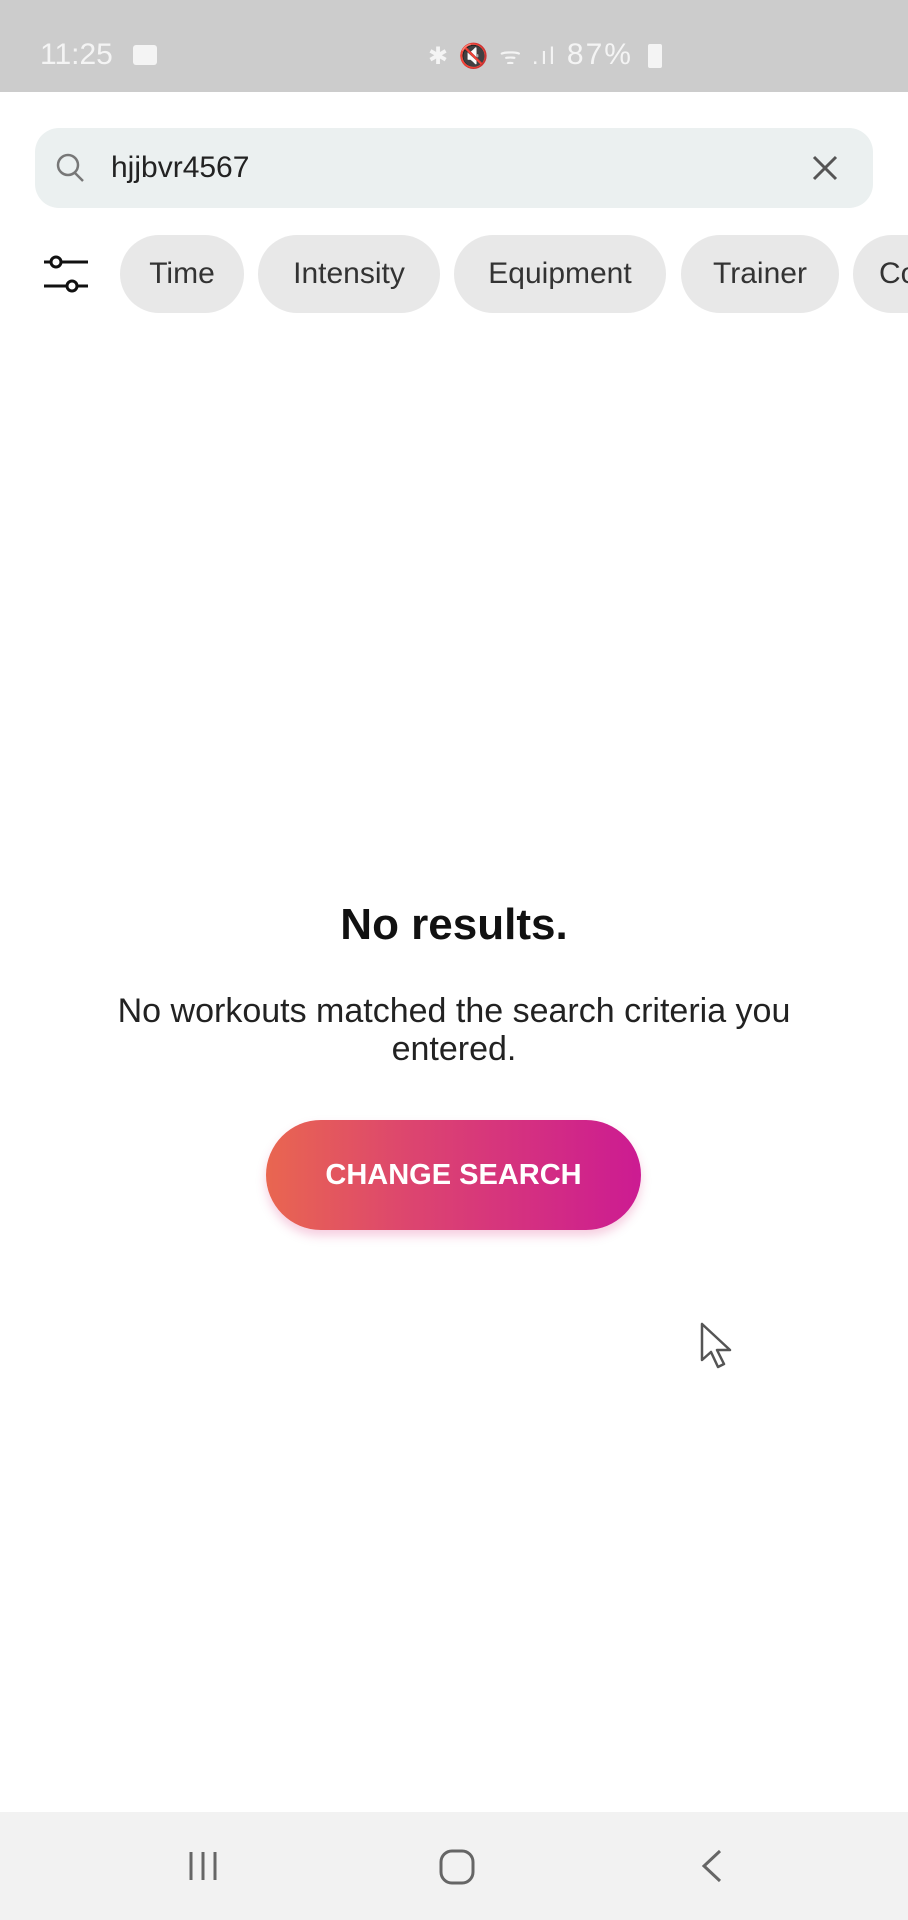 The image size is (908, 1920). Describe the element at coordinates (454, 924) in the screenshot. I see `empty-state-title: No results.` at that location.